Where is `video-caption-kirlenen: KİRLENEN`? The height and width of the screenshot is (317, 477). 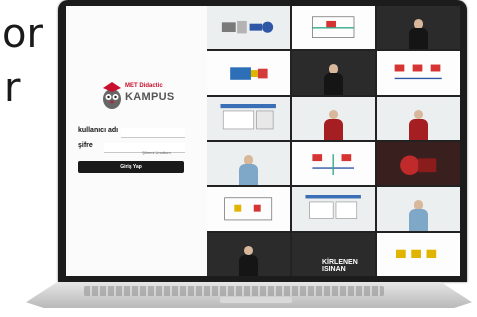 video-caption-kirlenen: KİRLENEN is located at coordinates (340, 262).